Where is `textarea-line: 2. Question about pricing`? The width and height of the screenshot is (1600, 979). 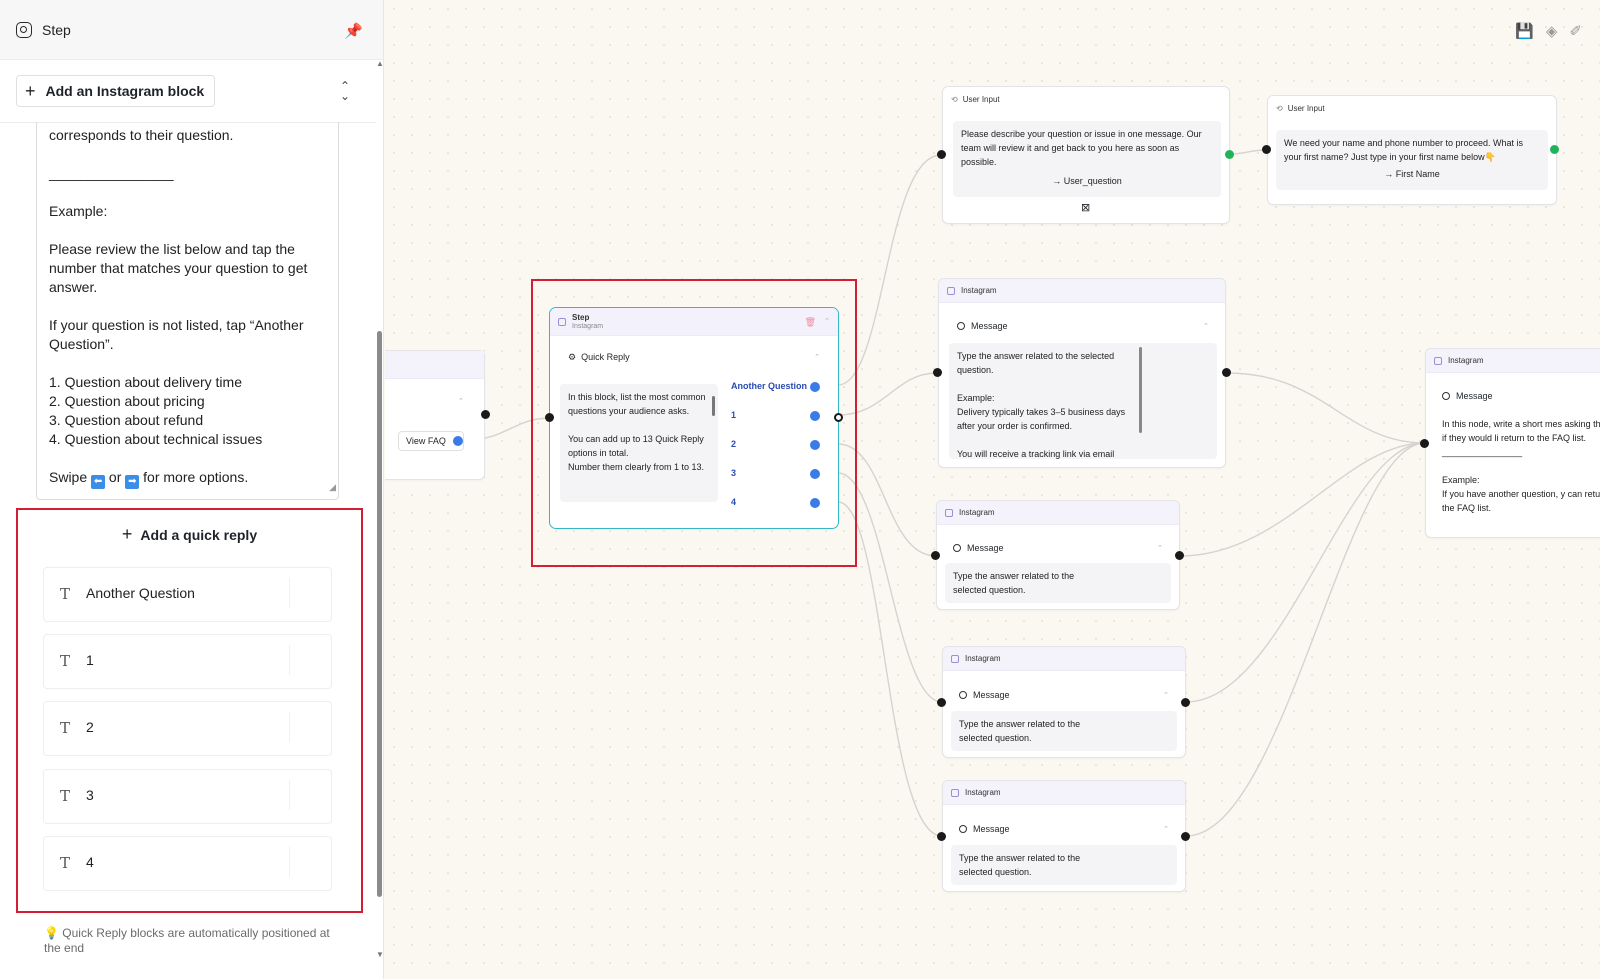 textarea-line: 2. Question about pricing is located at coordinates (127, 401).